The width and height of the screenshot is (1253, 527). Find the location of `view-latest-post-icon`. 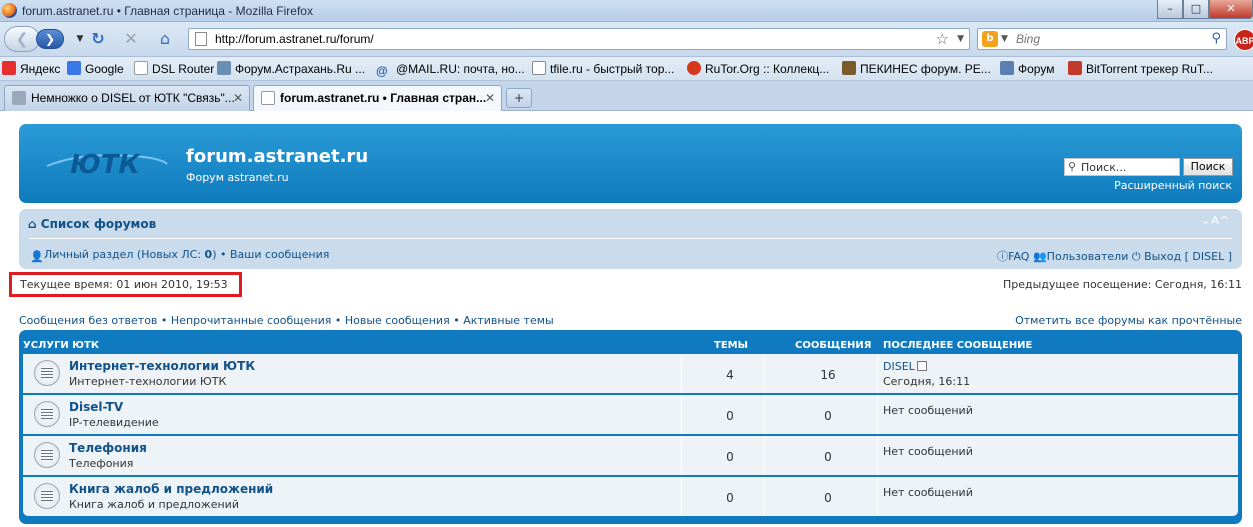

view-latest-post-icon is located at coordinates (921, 366).